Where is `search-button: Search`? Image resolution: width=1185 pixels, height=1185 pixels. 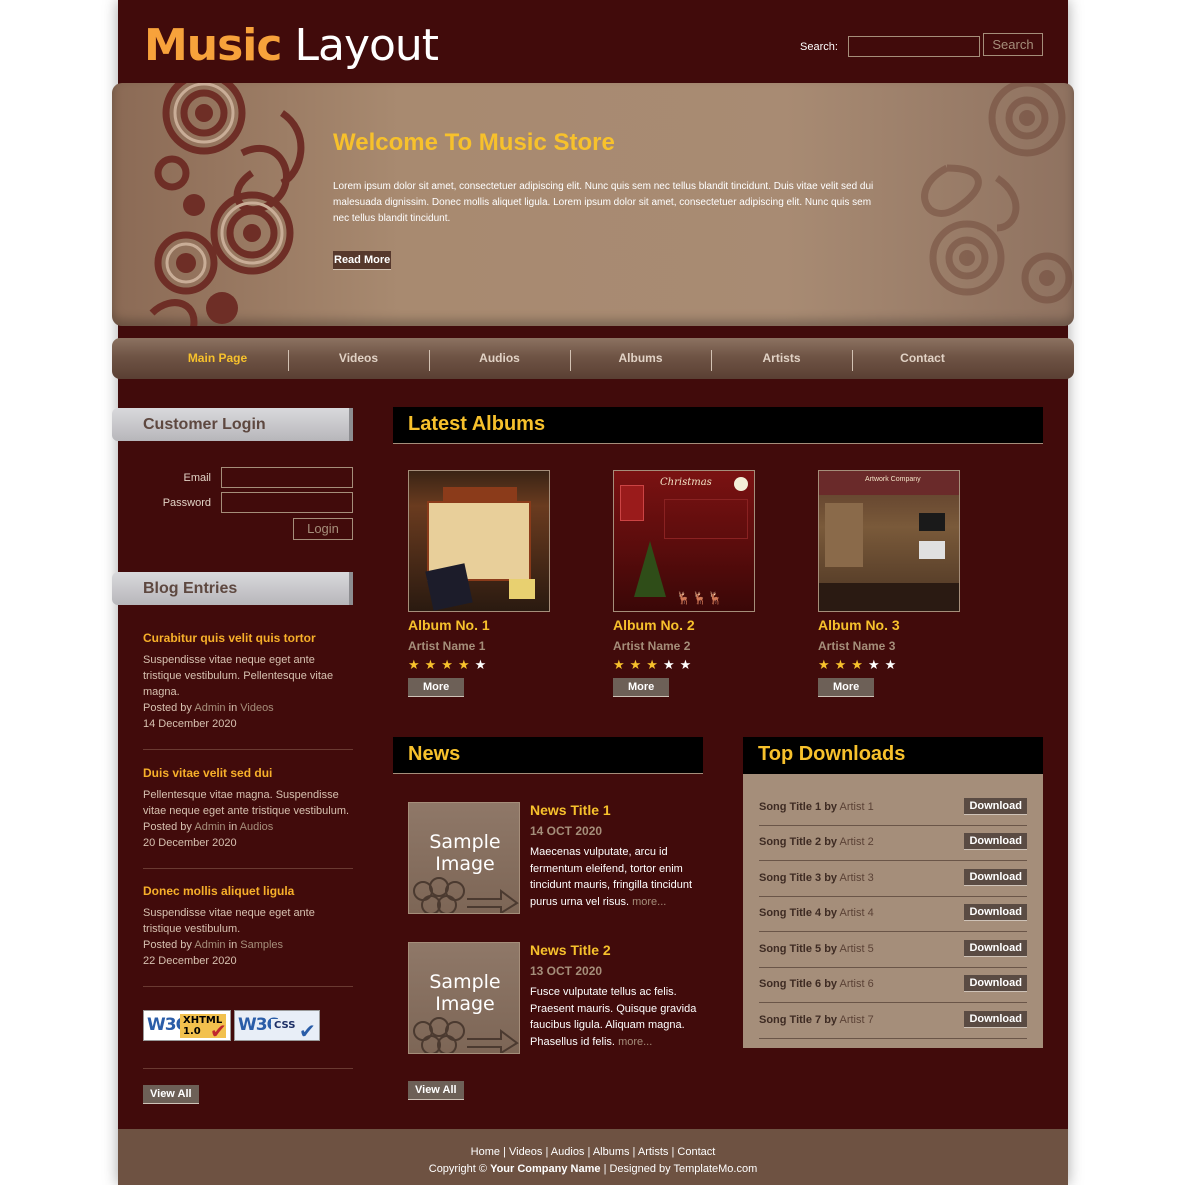
search-button: Search is located at coordinates (1013, 44).